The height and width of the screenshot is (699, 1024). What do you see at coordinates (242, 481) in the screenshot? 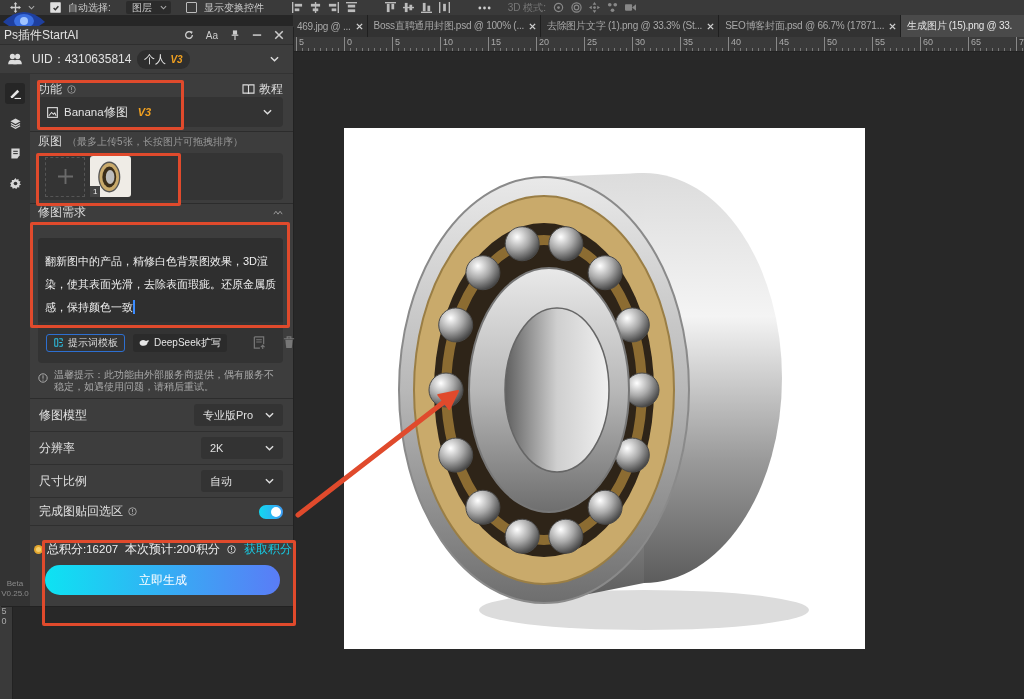
I see `option-select: 自动` at bounding box center [242, 481].